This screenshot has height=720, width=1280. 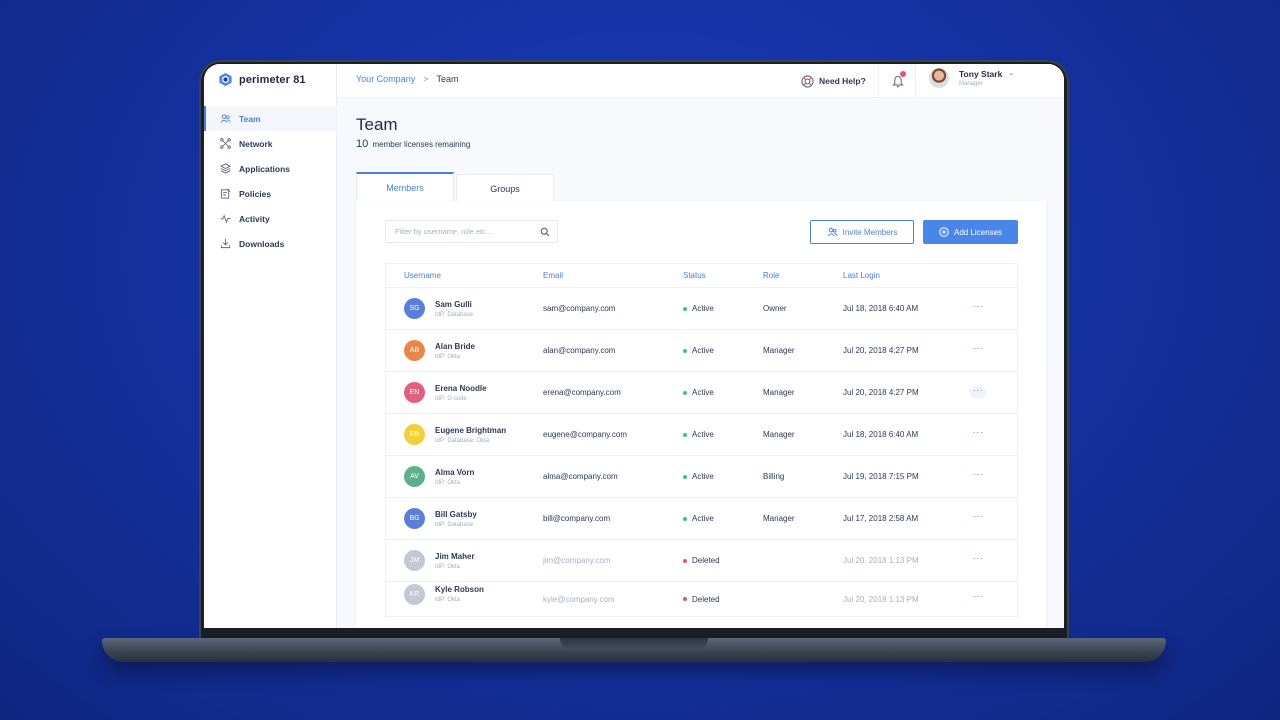 I want to click on license-text: member licenses remaining, so click(x=421, y=144).